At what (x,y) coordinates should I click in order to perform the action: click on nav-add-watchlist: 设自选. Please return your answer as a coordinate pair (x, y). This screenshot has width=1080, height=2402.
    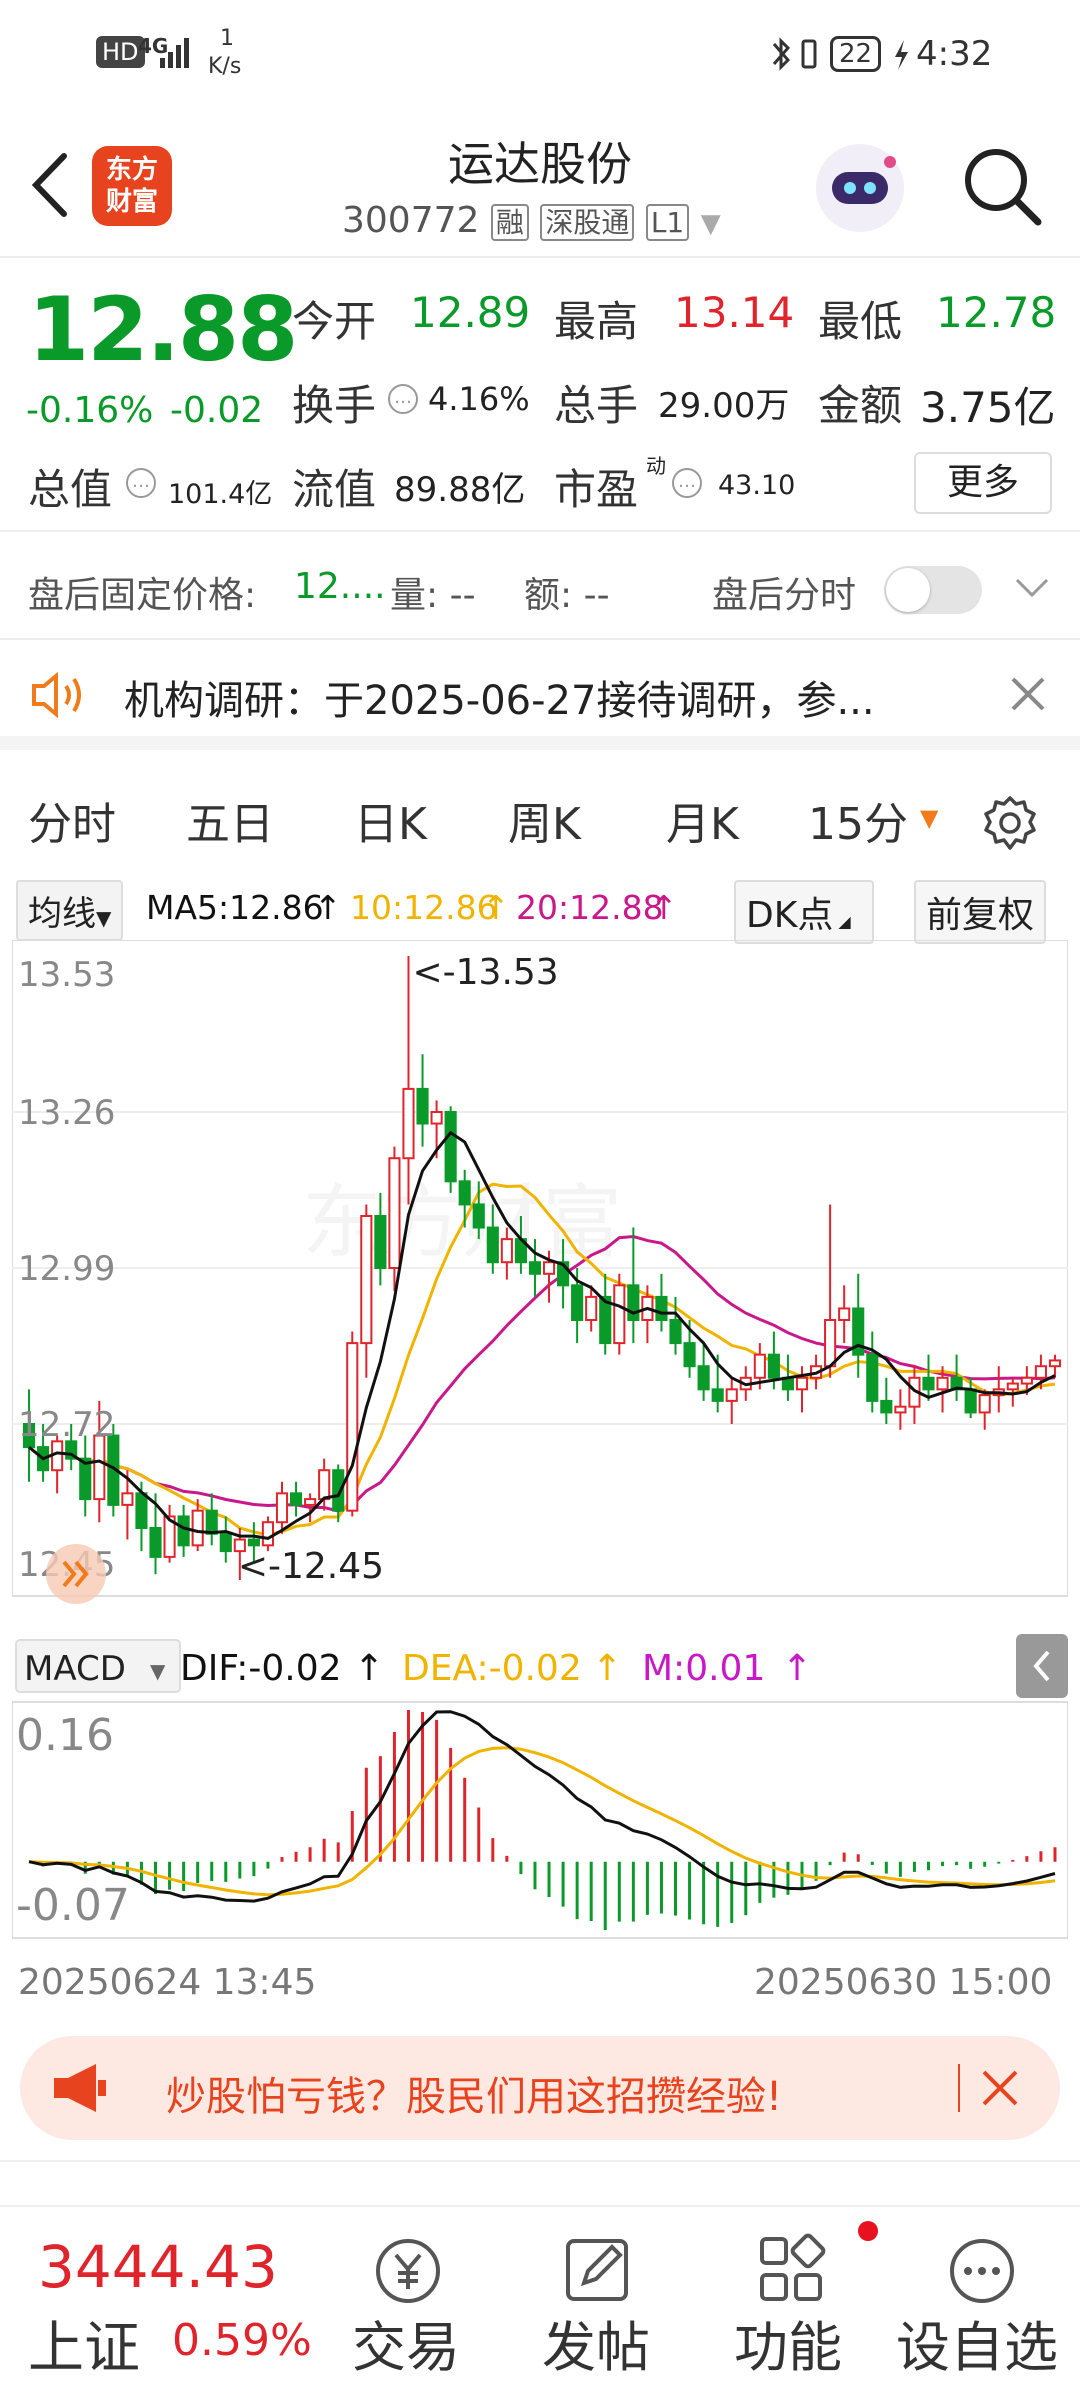
    Looking at the image, I should click on (985, 2304).